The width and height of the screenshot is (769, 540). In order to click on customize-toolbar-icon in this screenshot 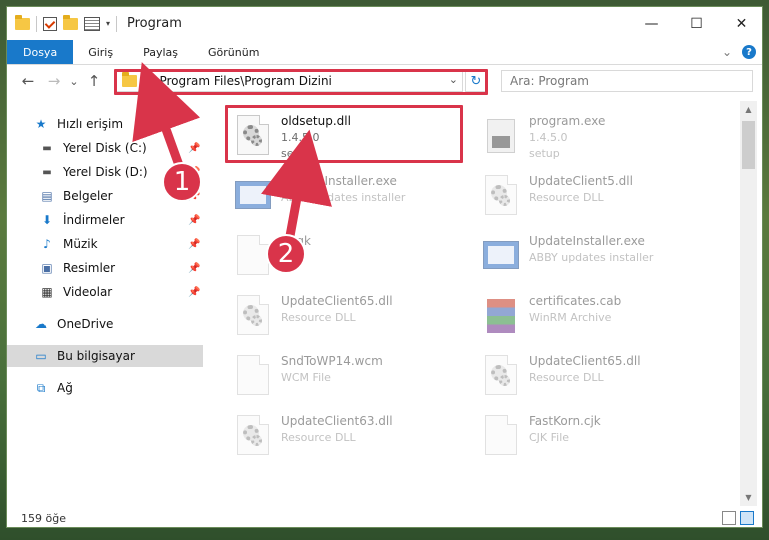, I will do `click(92, 23)`.